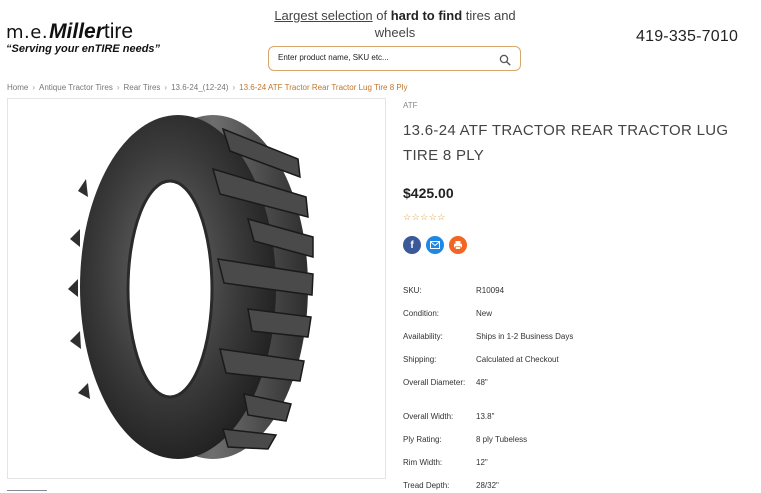 This screenshot has width=761, height=493. Describe the element at coordinates (17, 87) in the screenshot. I see `breadcrumb-home: Home` at that location.